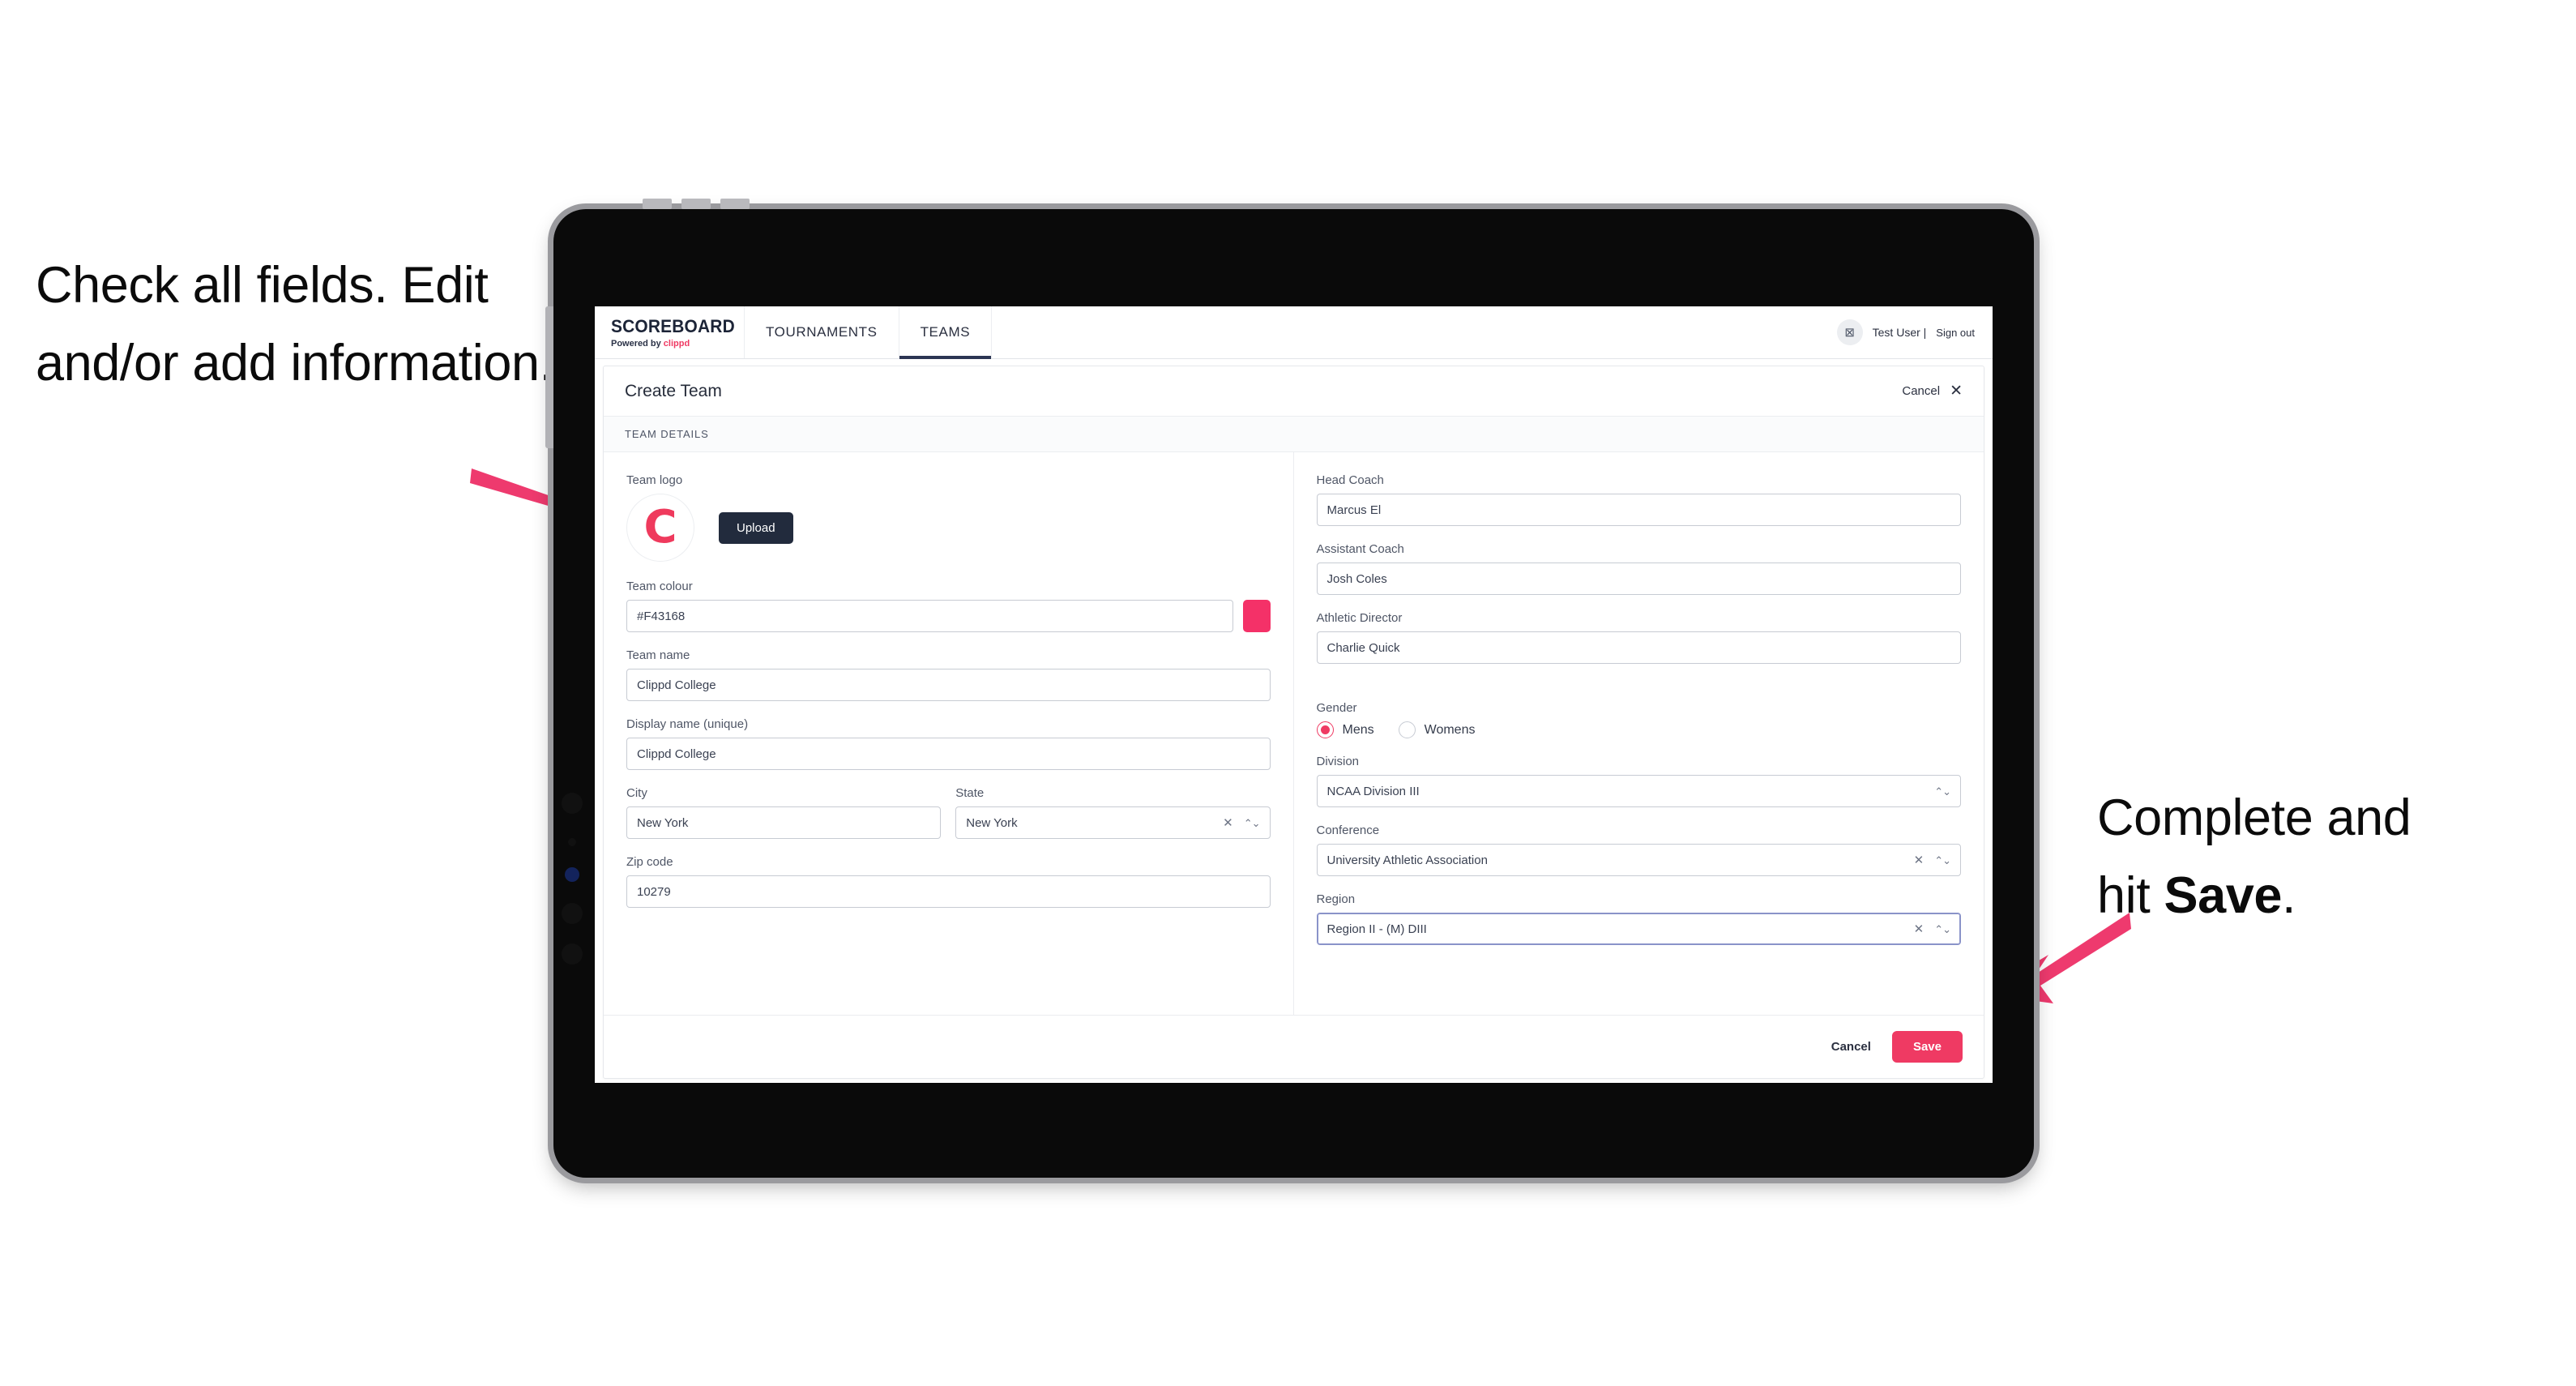  Describe the element at coordinates (1914, 332) in the screenshot. I see `user-menu: ⊠ Test User | Sign out` at that location.